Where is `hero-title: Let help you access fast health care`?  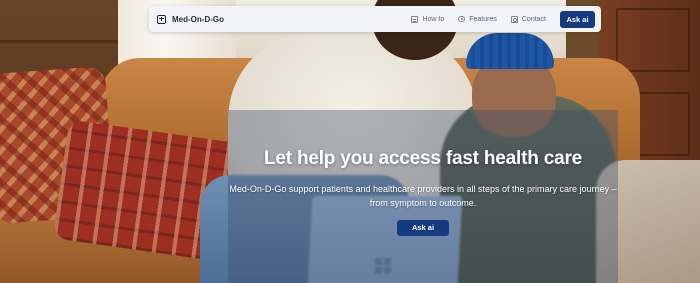 hero-title: Let help you access fast health care is located at coordinates (423, 158).